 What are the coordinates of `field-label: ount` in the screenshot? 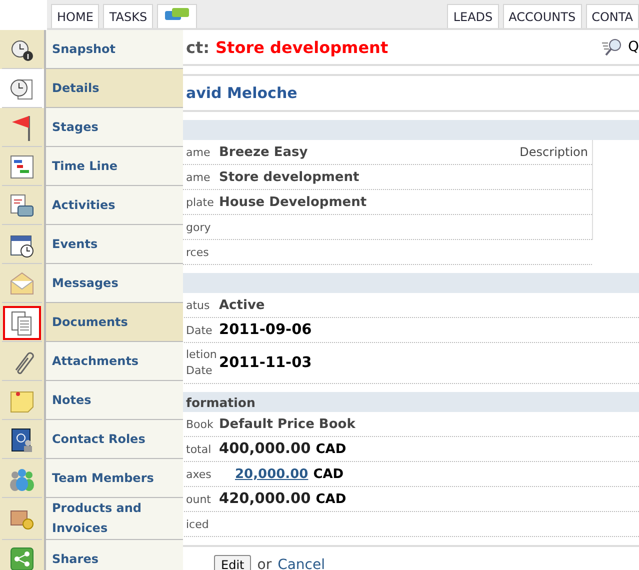 It's located at (198, 500).